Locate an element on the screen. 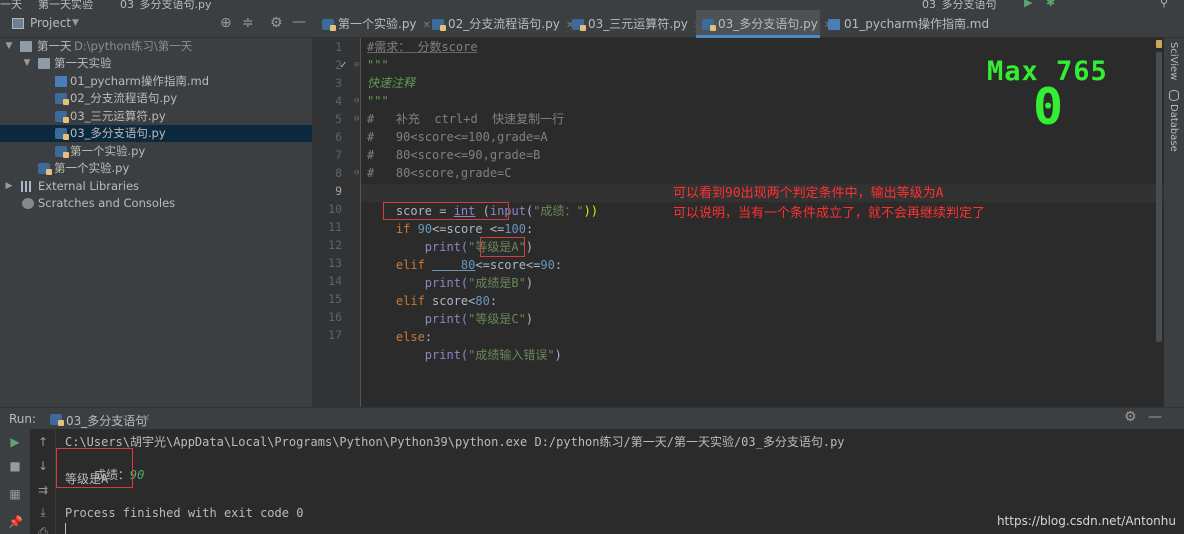 The width and height of the screenshot is (1184, 534). layout-icon: ▦ is located at coordinates (15, 494).